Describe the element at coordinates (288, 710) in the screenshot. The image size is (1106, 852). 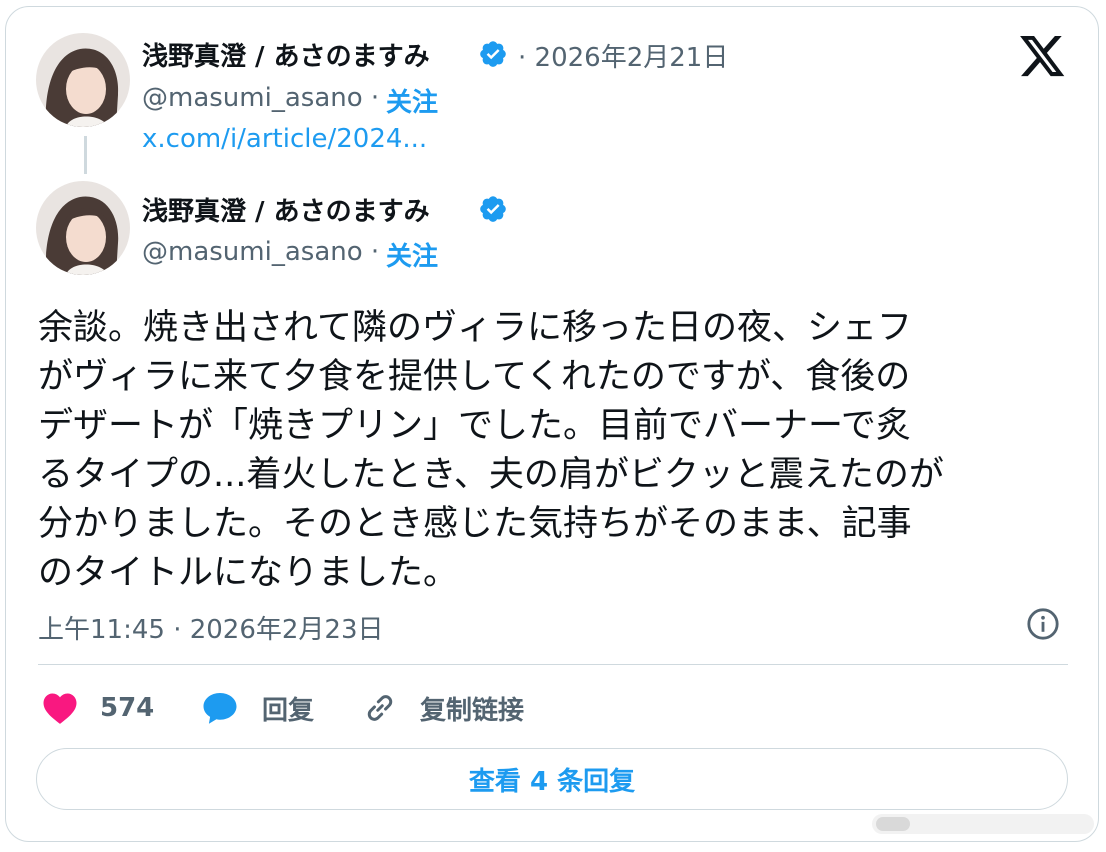
I see `reply-label: 回复` at that location.